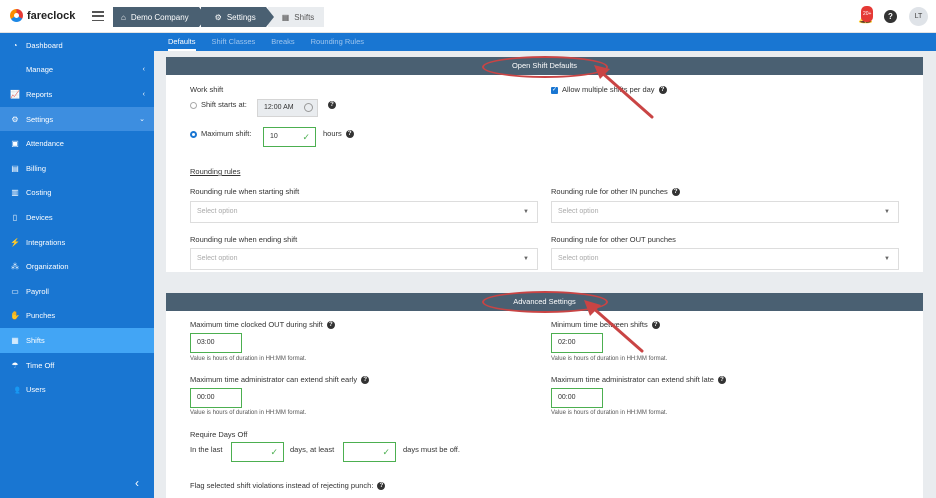 This screenshot has width=936, height=498. What do you see at coordinates (193, 105) in the screenshot?
I see `radio-button` at bounding box center [193, 105].